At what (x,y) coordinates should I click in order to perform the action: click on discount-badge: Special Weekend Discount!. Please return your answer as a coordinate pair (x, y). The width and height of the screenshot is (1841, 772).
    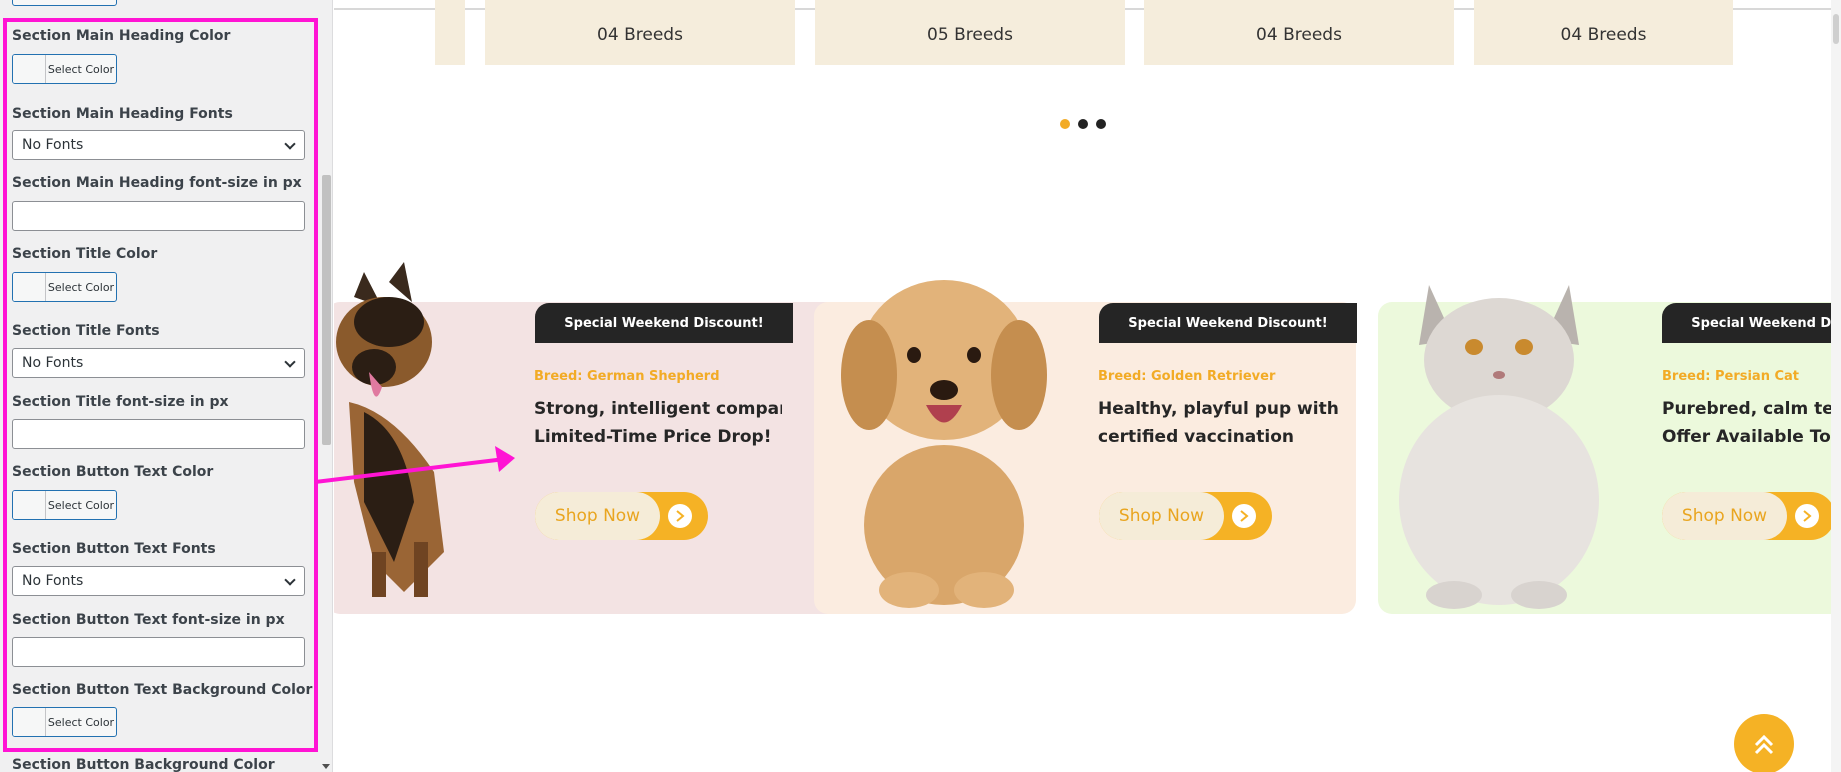
    Looking at the image, I should click on (1751, 323).